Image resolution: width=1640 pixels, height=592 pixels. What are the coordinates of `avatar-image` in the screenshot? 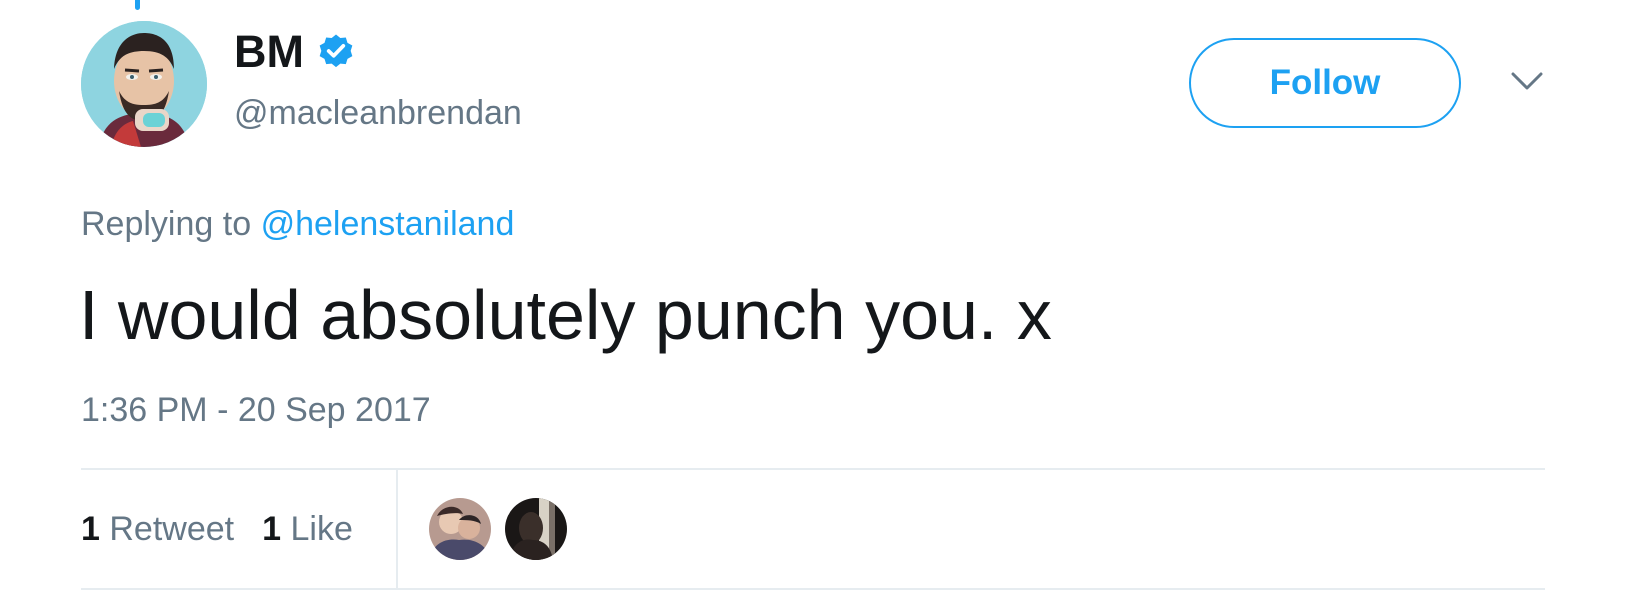 It's located at (144, 84).